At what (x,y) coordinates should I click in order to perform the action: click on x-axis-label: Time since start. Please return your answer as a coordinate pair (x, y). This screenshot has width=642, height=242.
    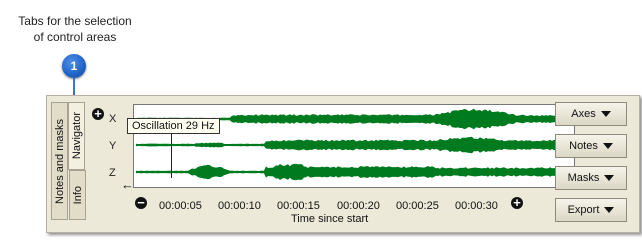
    Looking at the image, I should click on (330, 219).